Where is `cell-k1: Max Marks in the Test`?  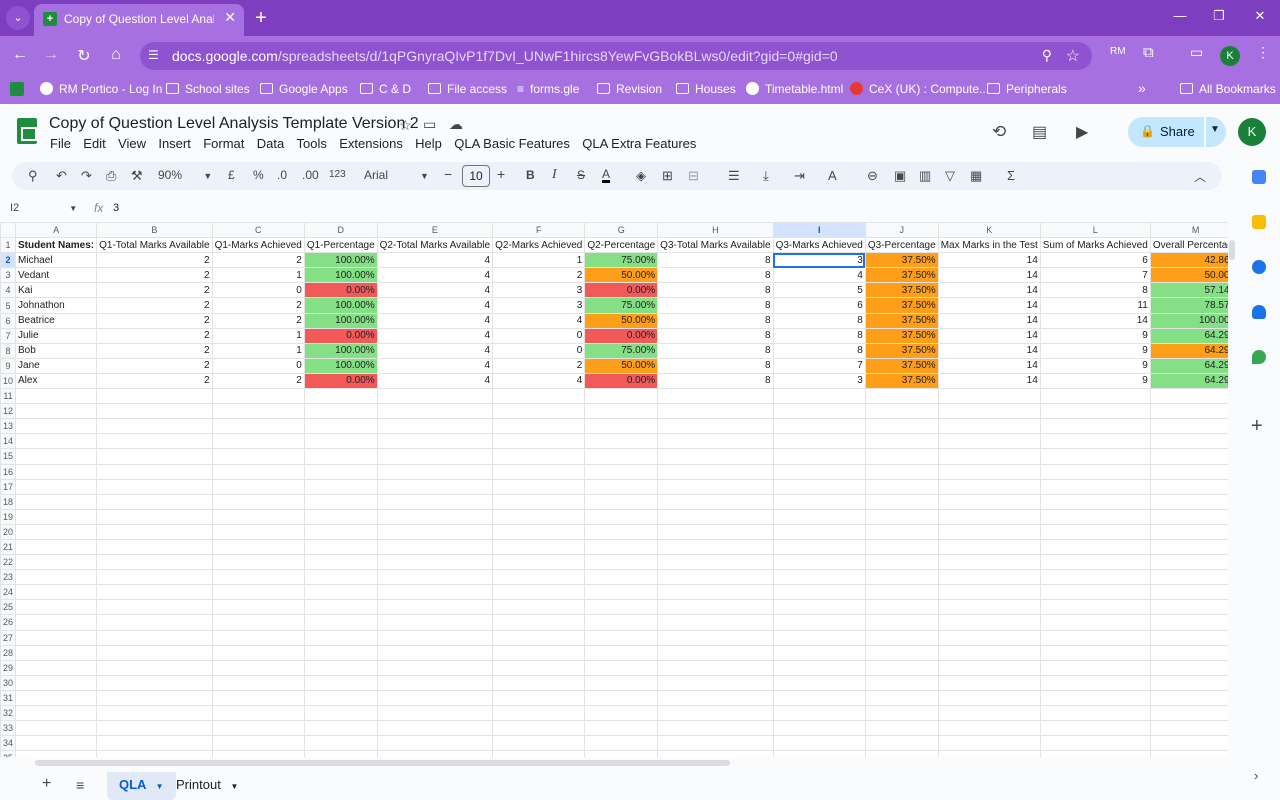 cell-k1: Max Marks in the Test is located at coordinates (989, 245).